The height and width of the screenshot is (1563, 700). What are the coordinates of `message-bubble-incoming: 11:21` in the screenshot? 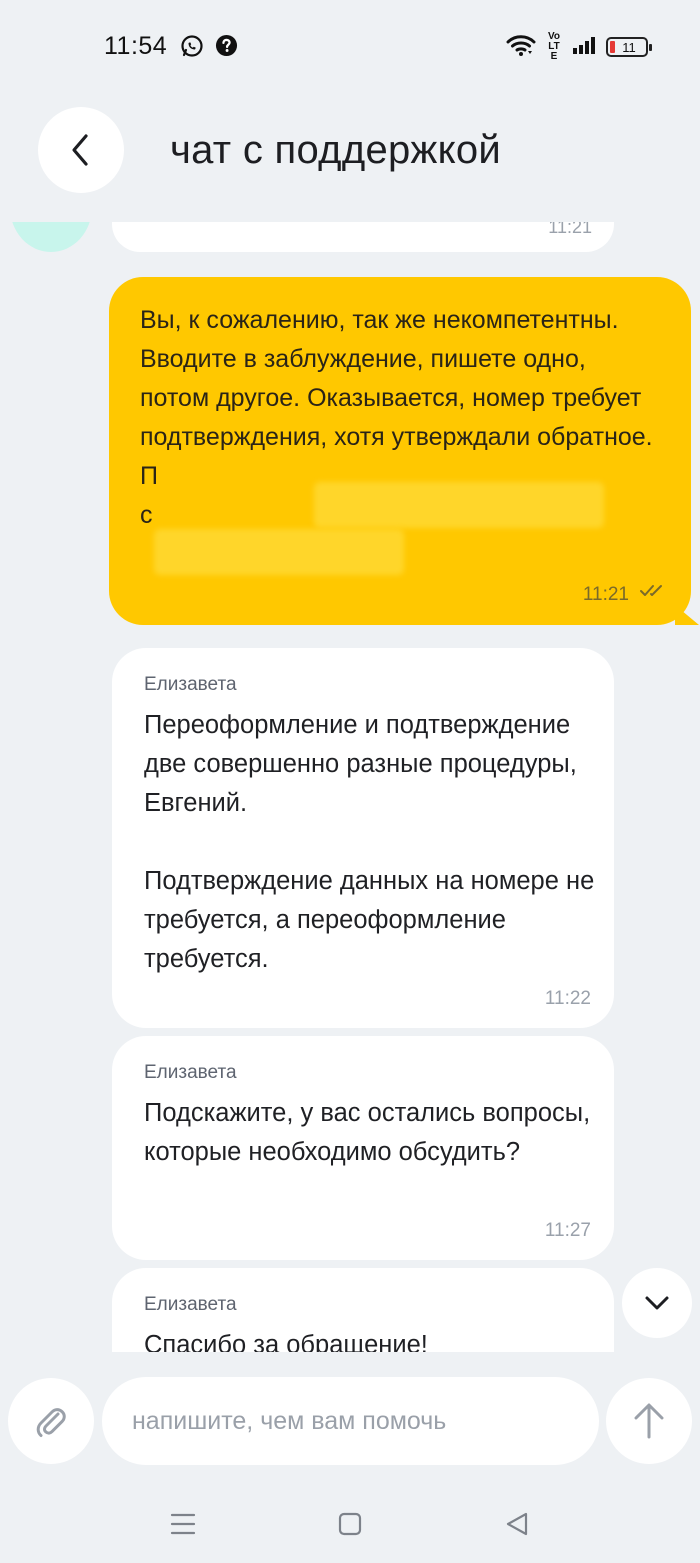 It's located at (363, 237).